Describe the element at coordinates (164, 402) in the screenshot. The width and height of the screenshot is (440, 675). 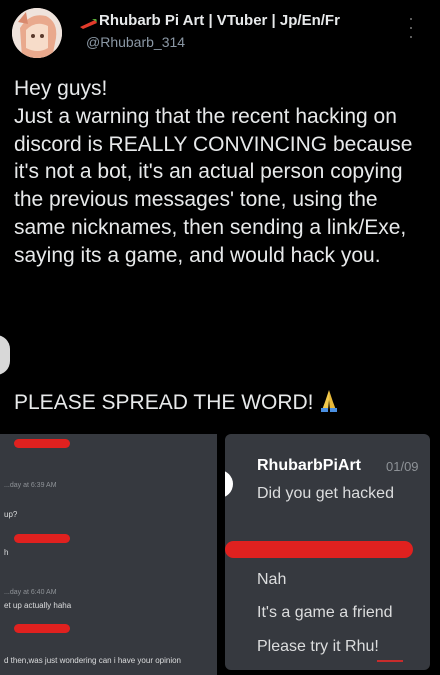
I see `spread-text: PLEASE SPREAD THE WORD!` at that location.